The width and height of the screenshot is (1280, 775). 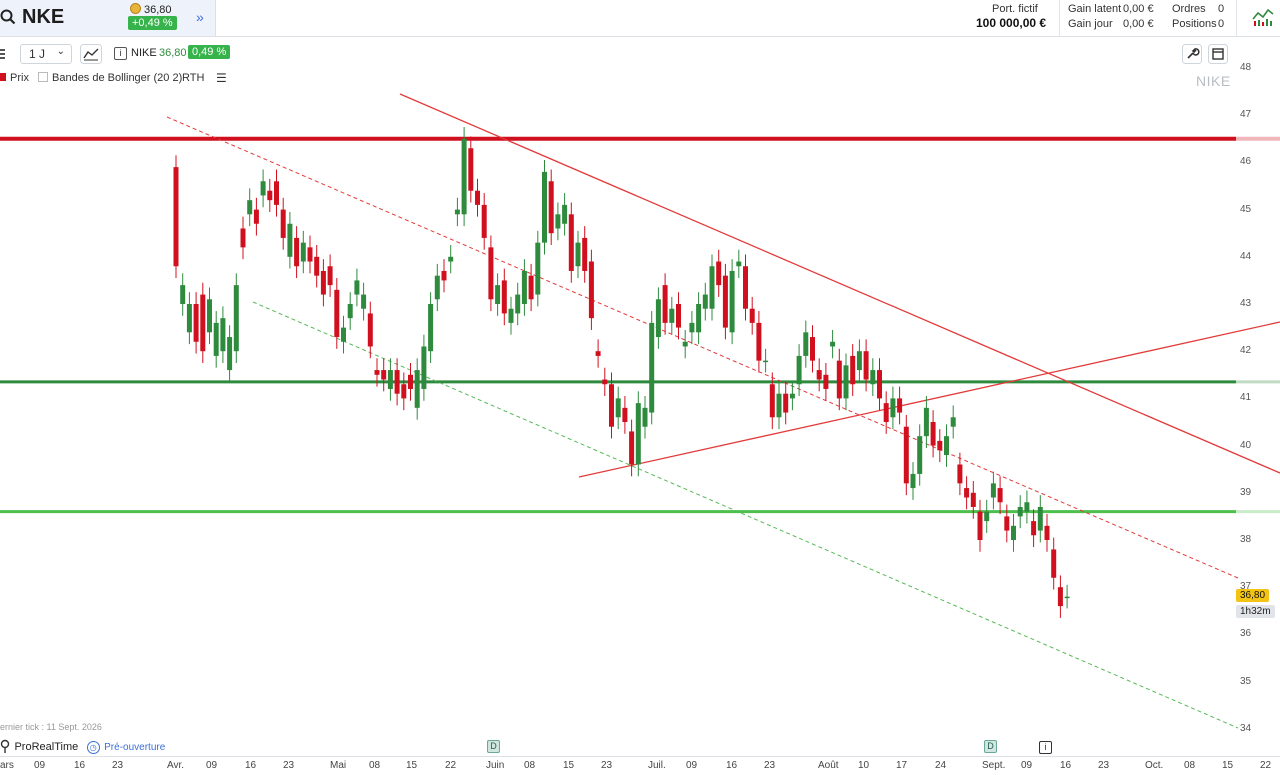 I want to click on menu-icon, so click(x=4, y=54).